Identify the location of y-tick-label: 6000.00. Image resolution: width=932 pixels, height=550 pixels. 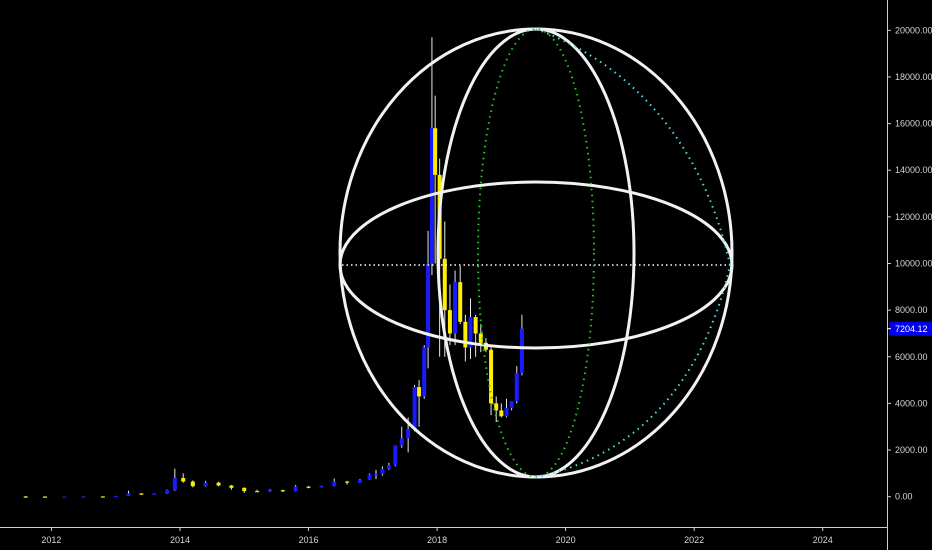
(911, 357).